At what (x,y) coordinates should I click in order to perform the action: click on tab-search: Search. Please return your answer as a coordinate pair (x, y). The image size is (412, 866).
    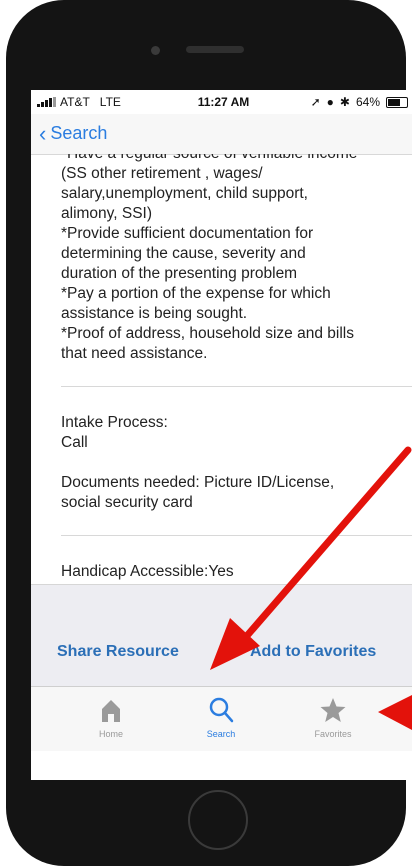
    Looking at the image, I should click on (221, 717).